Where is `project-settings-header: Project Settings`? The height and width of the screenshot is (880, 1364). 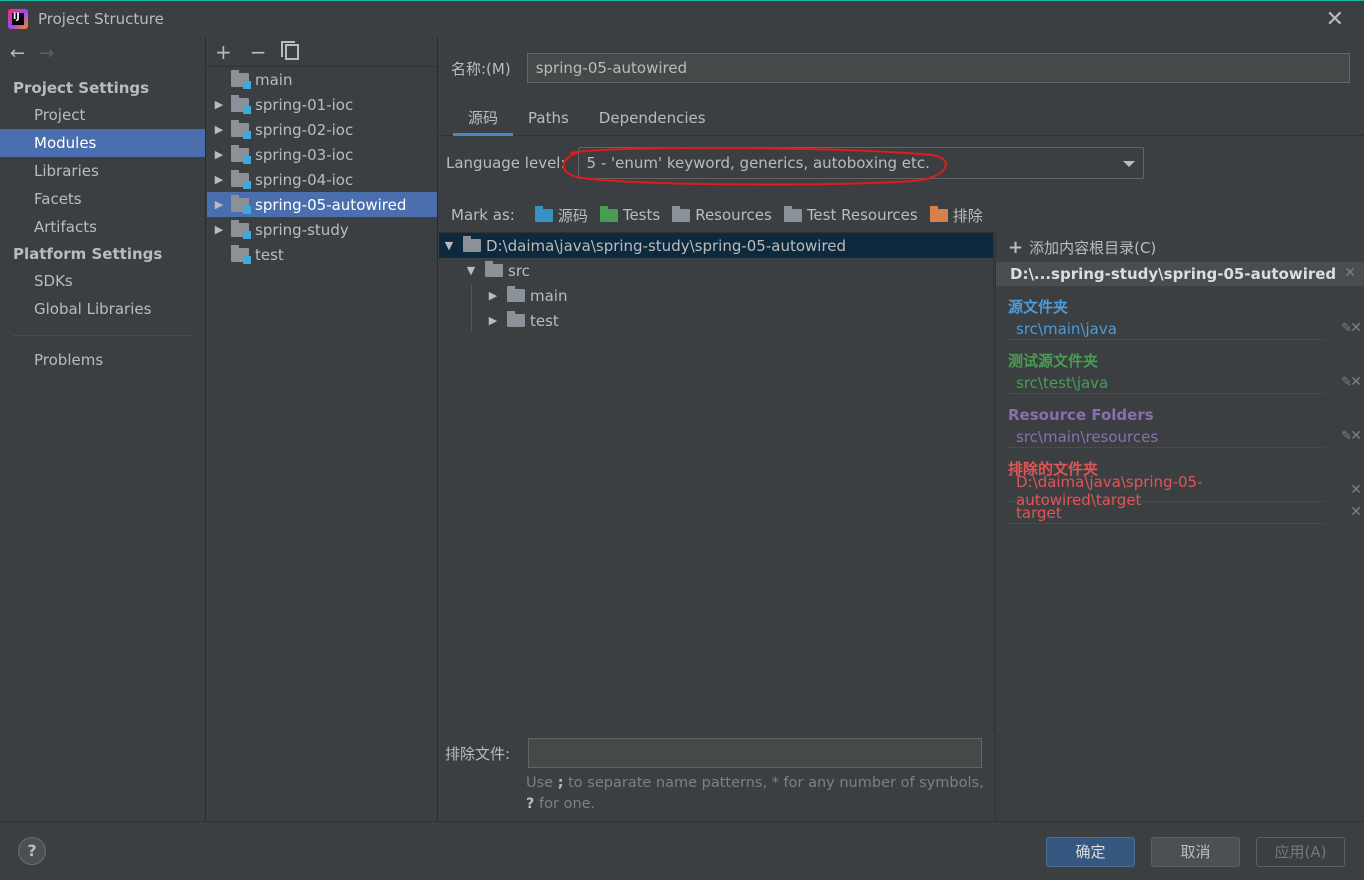 project-settings-header: Project Settings is located at coordinates (81, 88).